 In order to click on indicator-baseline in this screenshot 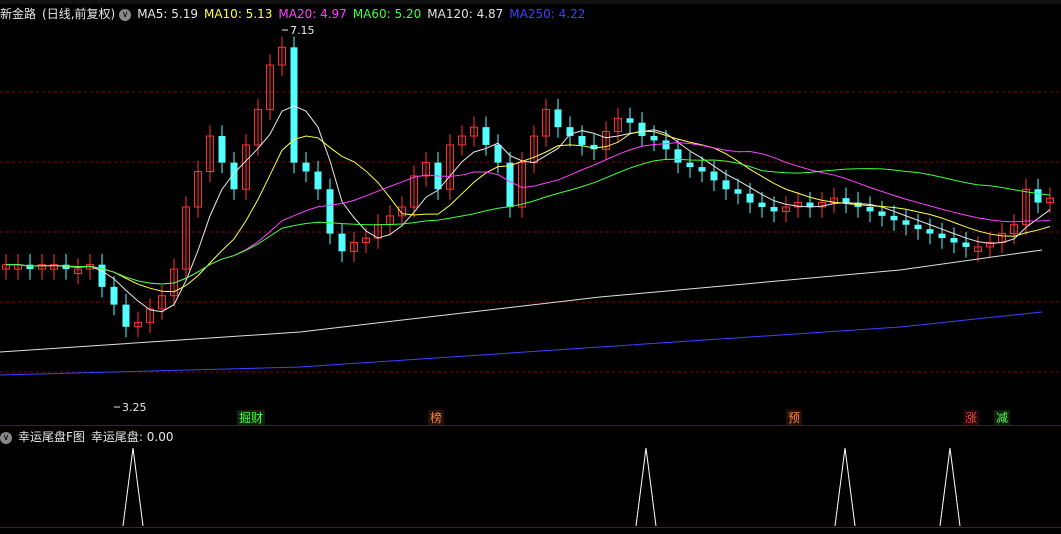, I will do `click(530, 527)`.